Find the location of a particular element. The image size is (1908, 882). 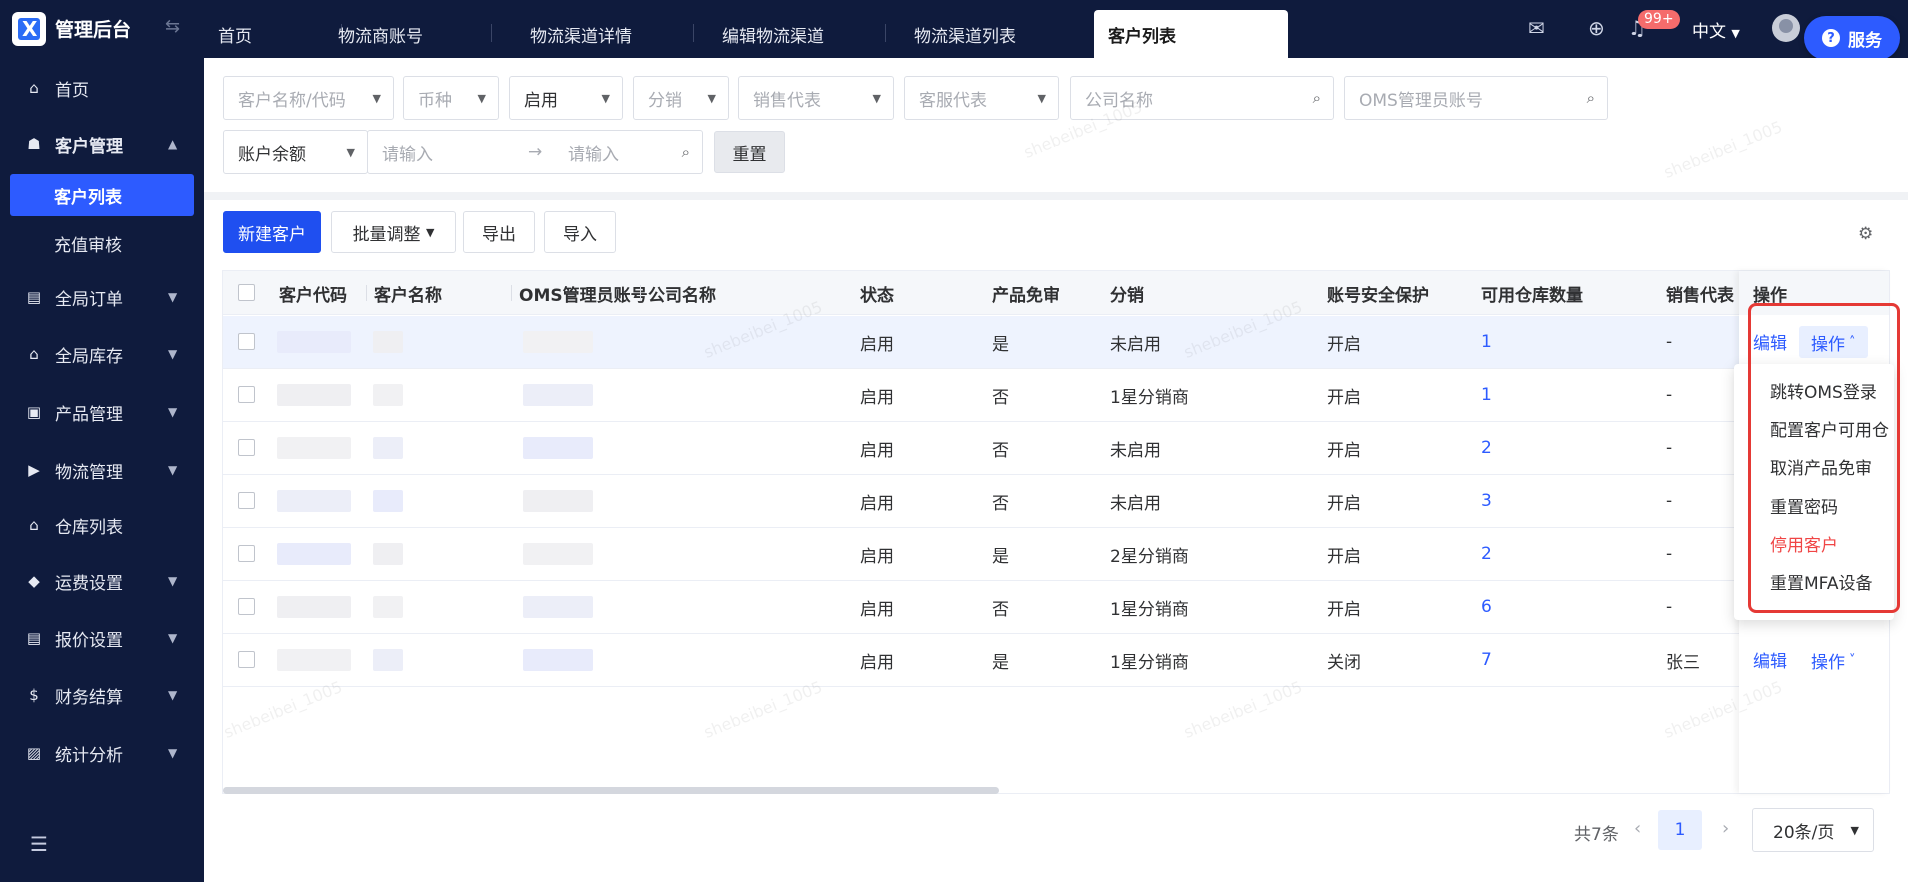

reset-button: 重置 is located at coordinates (749, 152).